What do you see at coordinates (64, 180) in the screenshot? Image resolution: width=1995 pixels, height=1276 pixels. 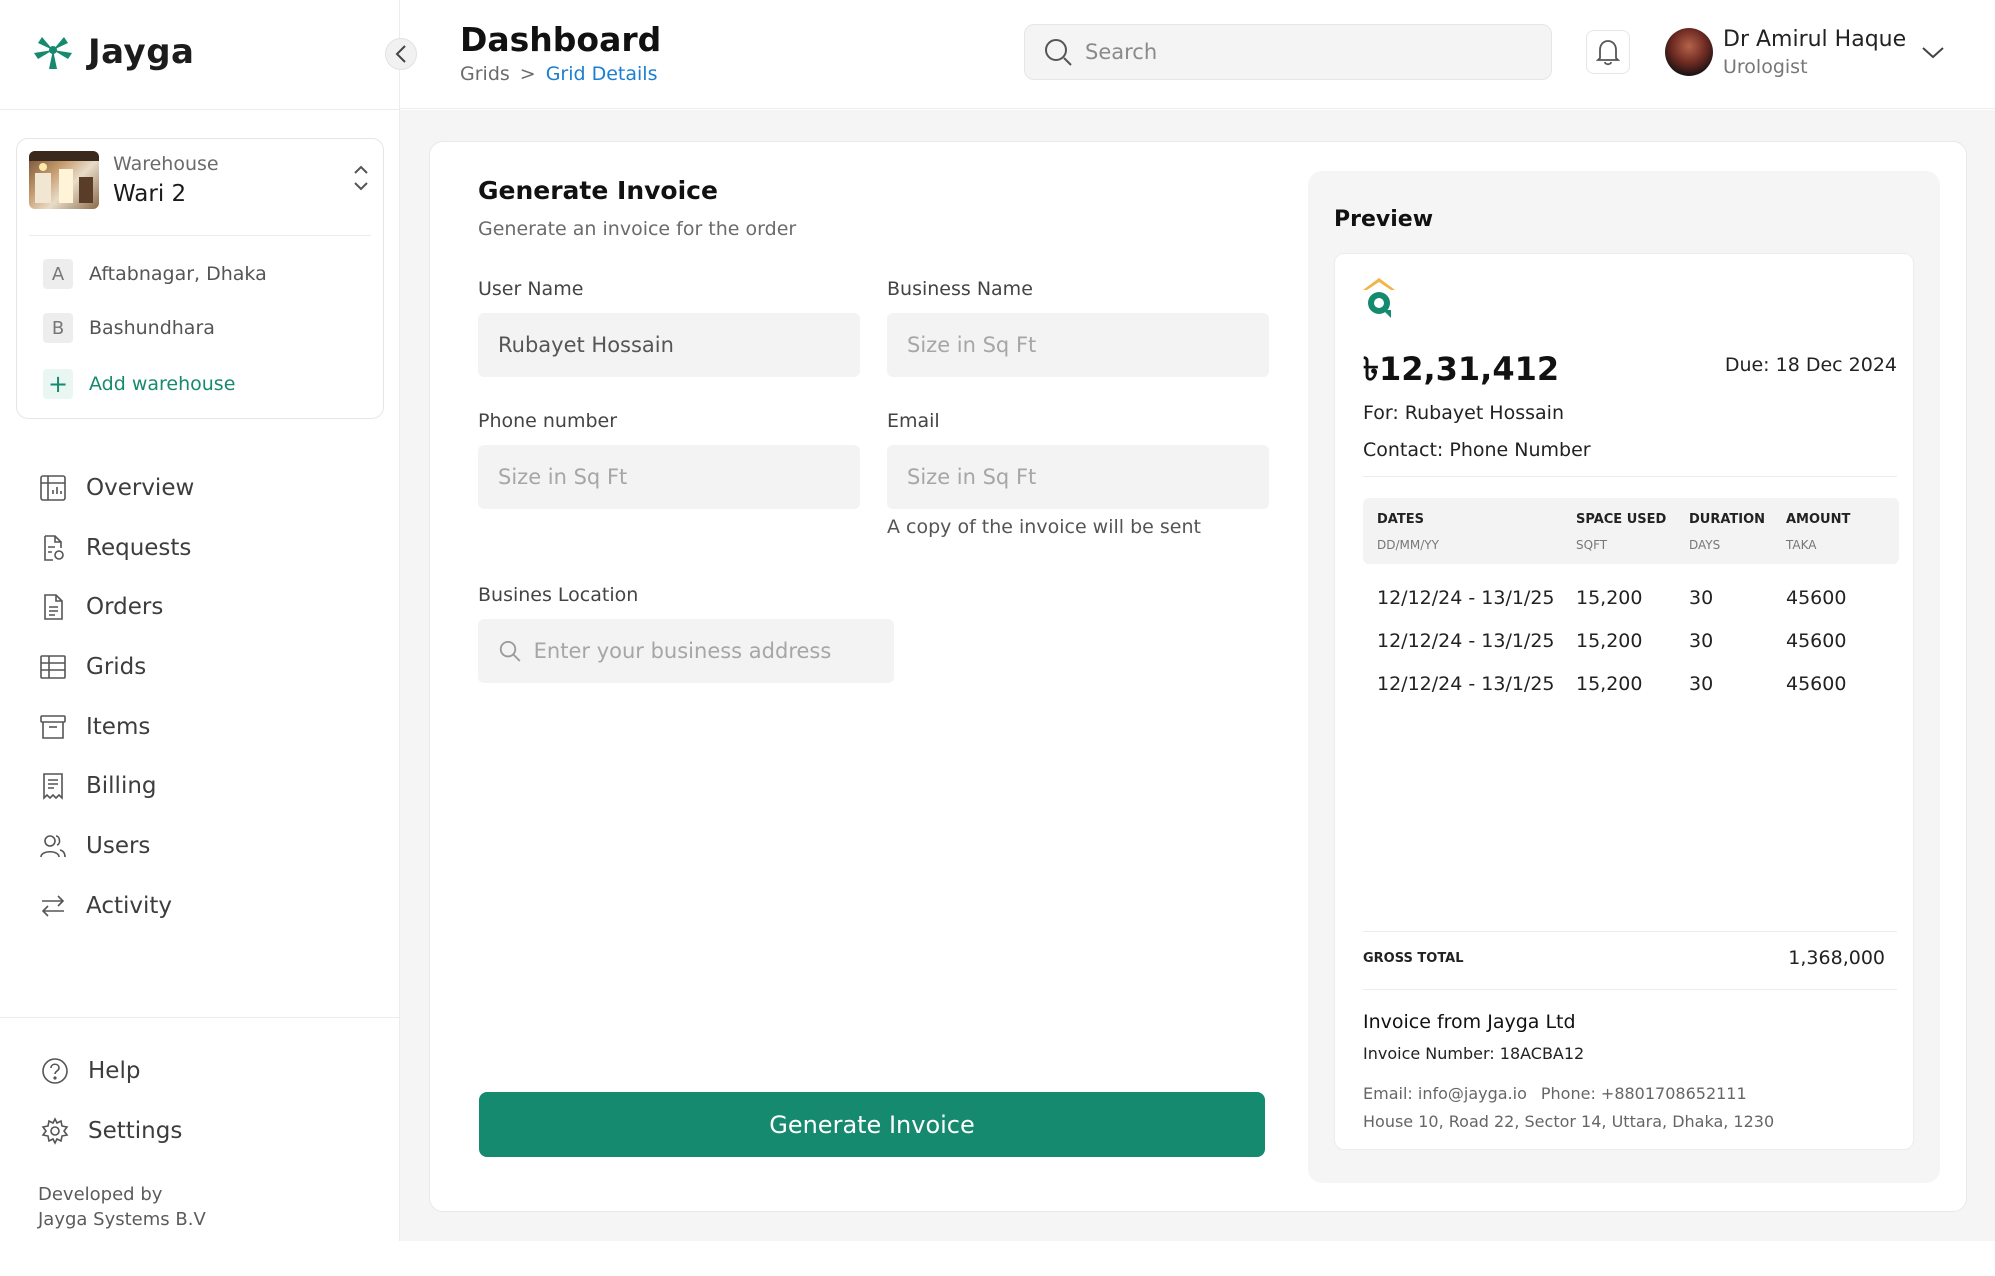 I see `warehouse-thumbnail` at bounding box center [64, 180].